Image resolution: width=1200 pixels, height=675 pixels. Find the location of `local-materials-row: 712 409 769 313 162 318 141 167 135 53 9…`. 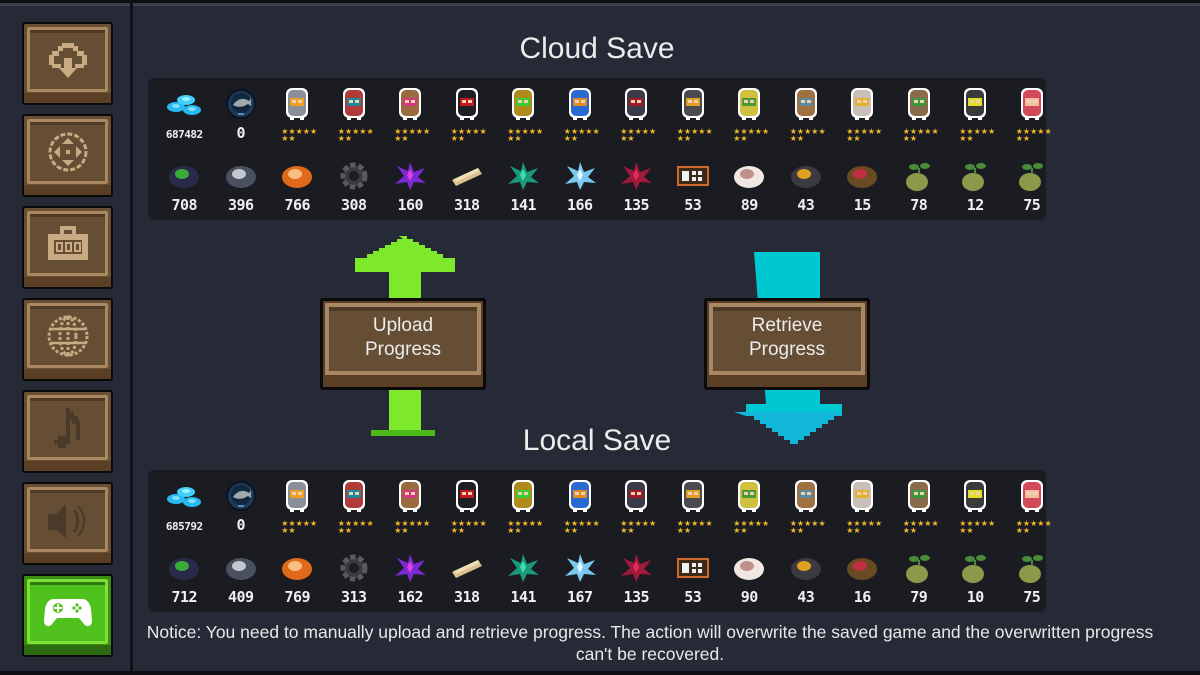

local-materials-row: 712 409 769 313 162 318 141 167 135 53 9… is located at coordinates (608, 578).